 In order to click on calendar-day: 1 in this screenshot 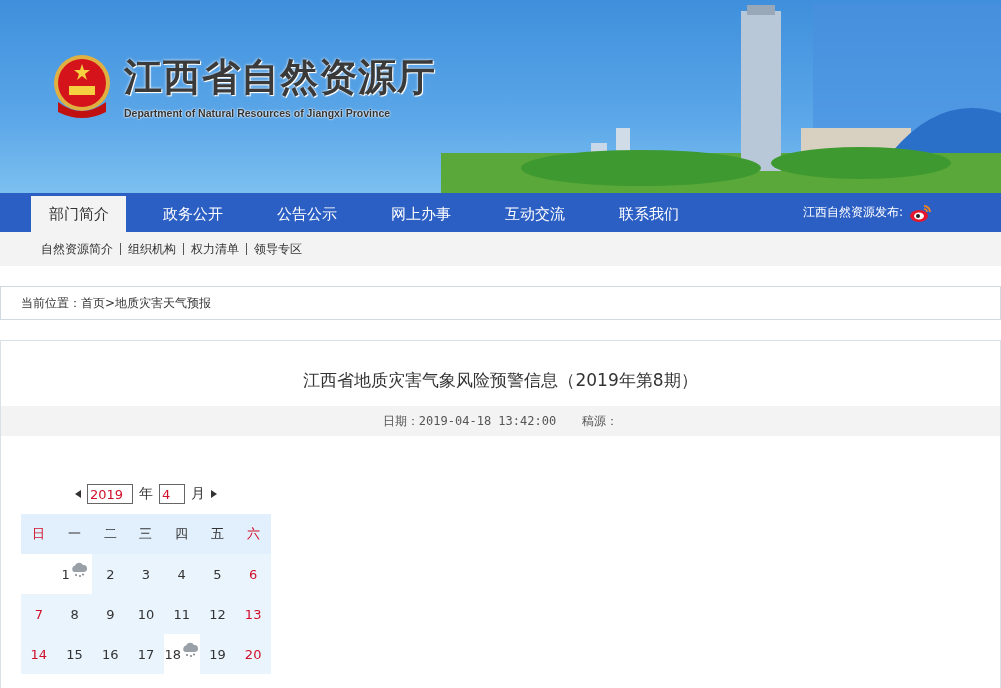, I will do `click(74, 574)`.